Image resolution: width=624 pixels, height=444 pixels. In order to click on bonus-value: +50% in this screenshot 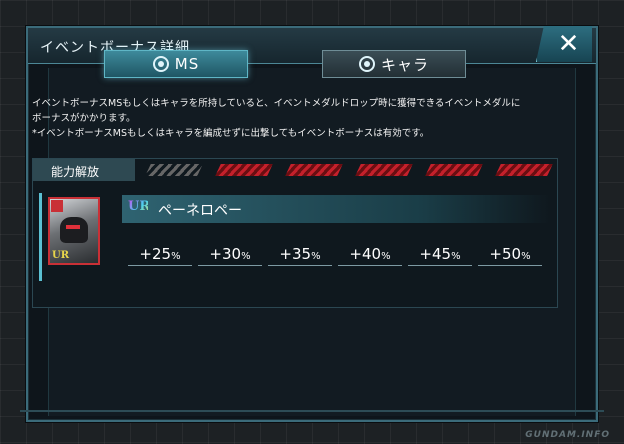, I will do `click(510, 255)`.